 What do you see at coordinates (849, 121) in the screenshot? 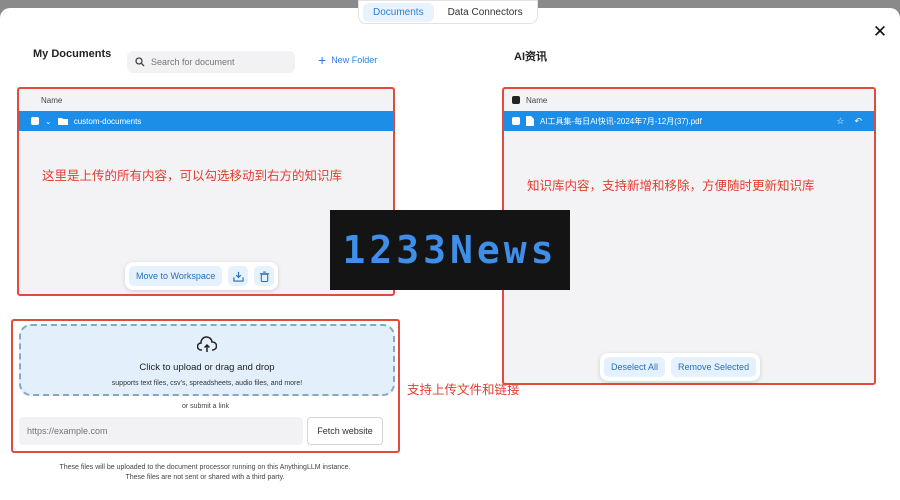
I see `file-actions: ☆ ↶` at bounding box center [849, 121].